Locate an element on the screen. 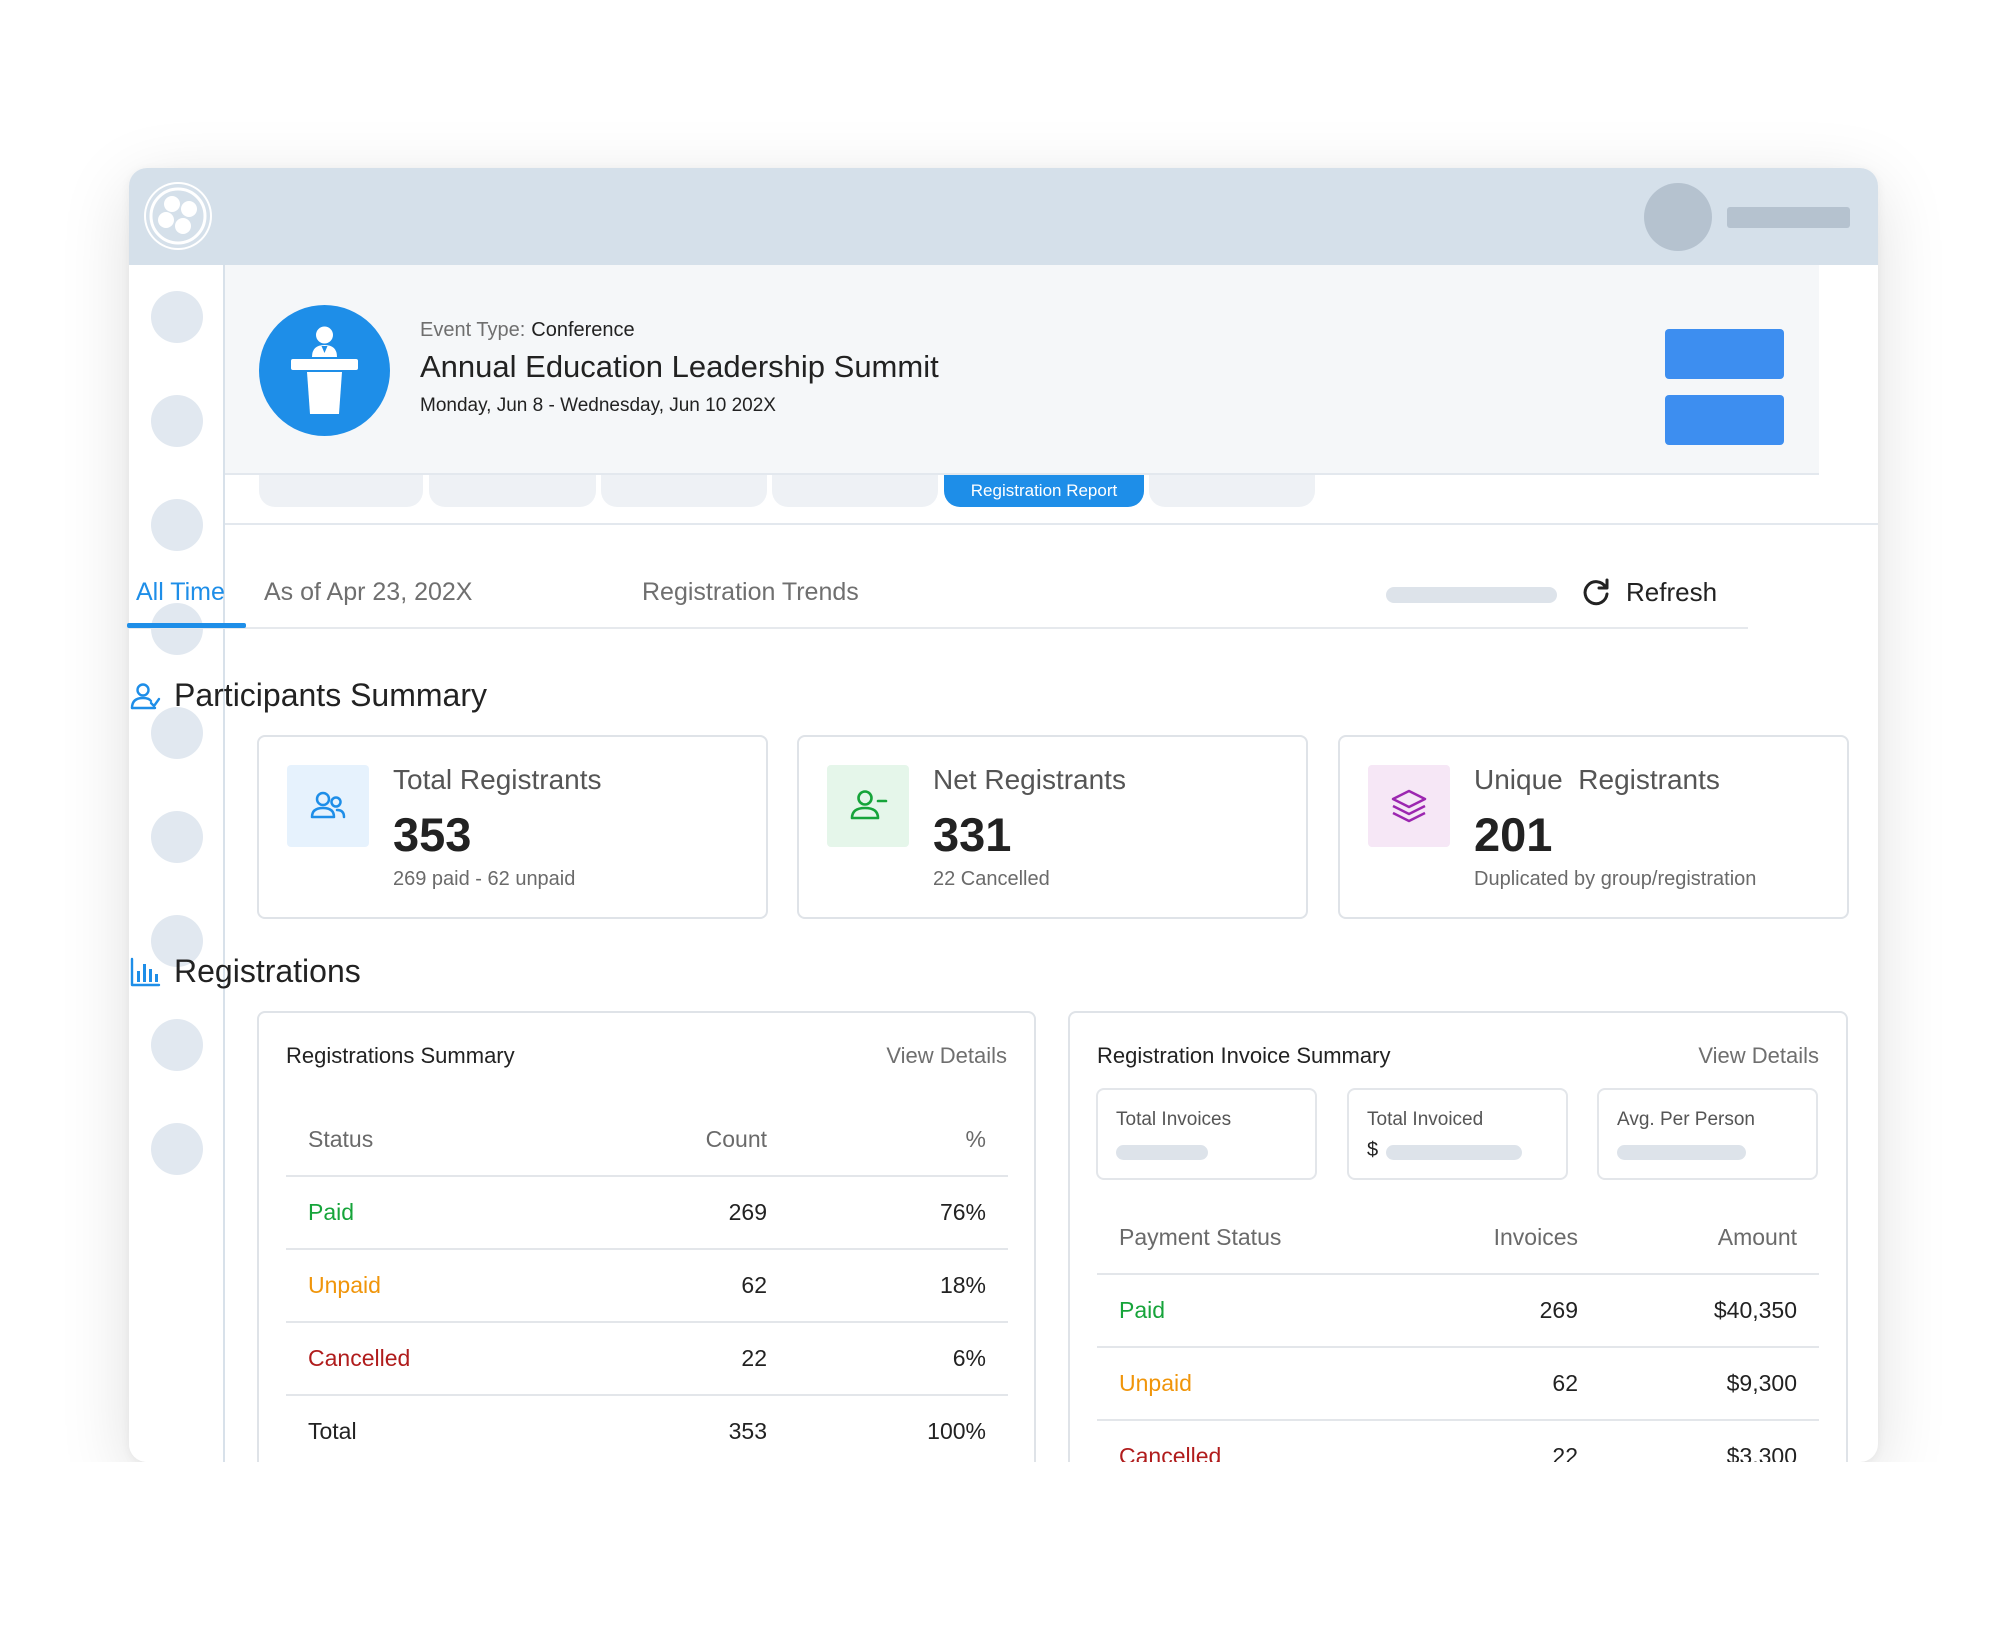  percent-cell: 6% is located at coordinates (898, 1359).